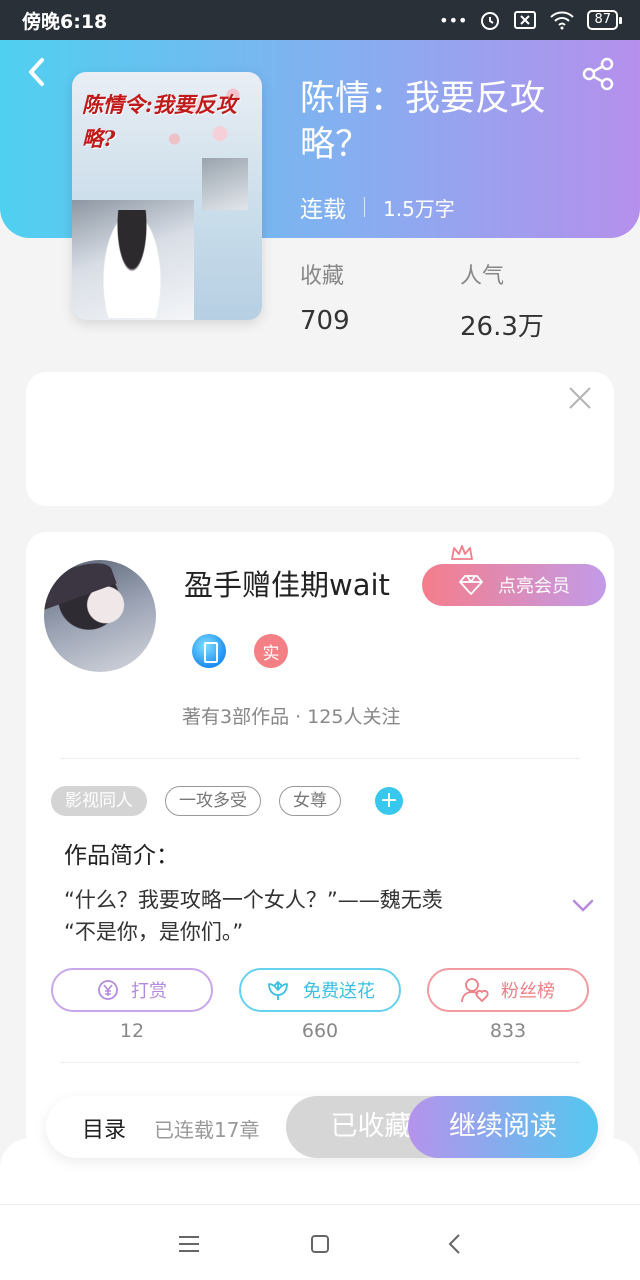 This screenshot has width=640, height=1280. I want to click on stat-popularity-value: 26.3万, so click(502, 327).